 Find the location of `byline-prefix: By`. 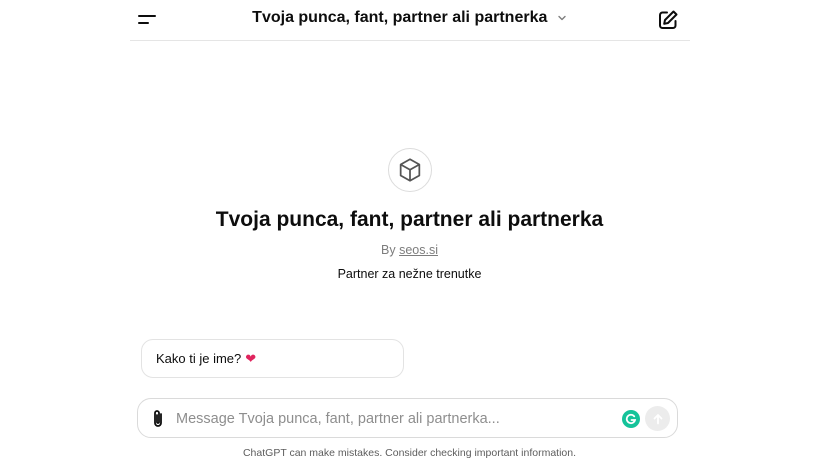

byline-prefix: By is located at coordinates (388, 250).